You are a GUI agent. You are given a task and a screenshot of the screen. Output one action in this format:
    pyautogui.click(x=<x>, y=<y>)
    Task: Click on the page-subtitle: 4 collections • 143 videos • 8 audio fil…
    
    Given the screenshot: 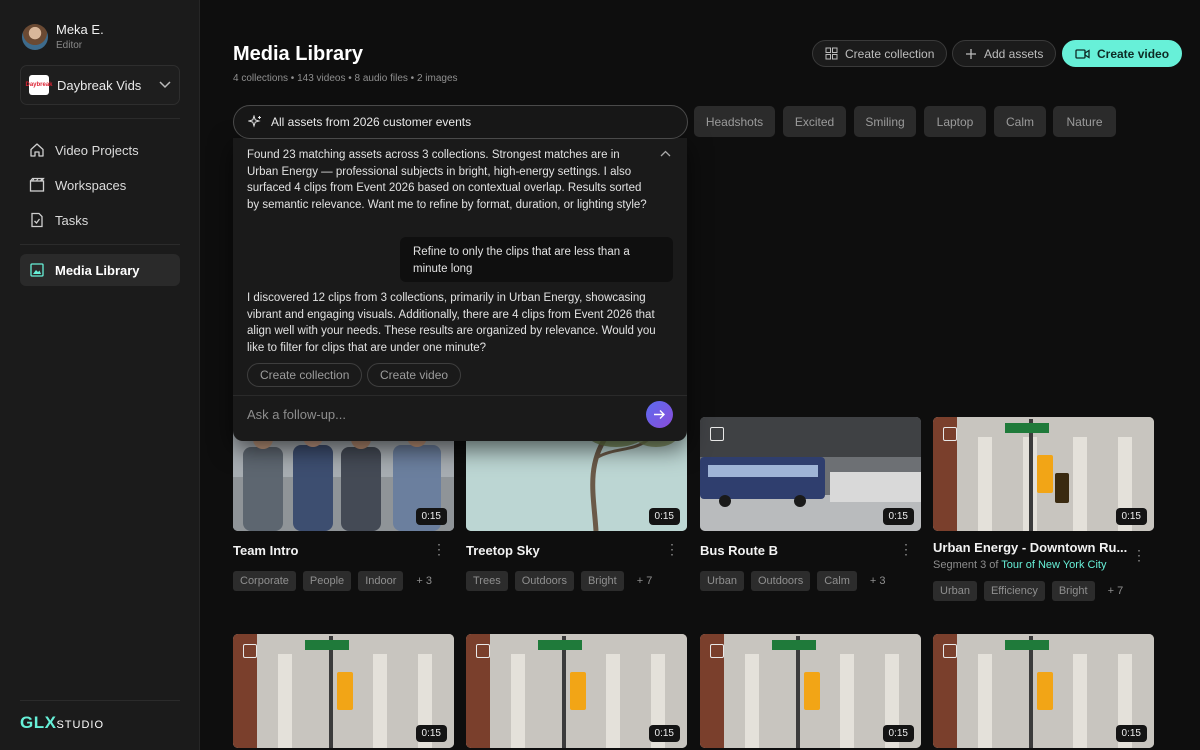 What is the action you would take?
    pyautogui.click(x=345, y=78)
    